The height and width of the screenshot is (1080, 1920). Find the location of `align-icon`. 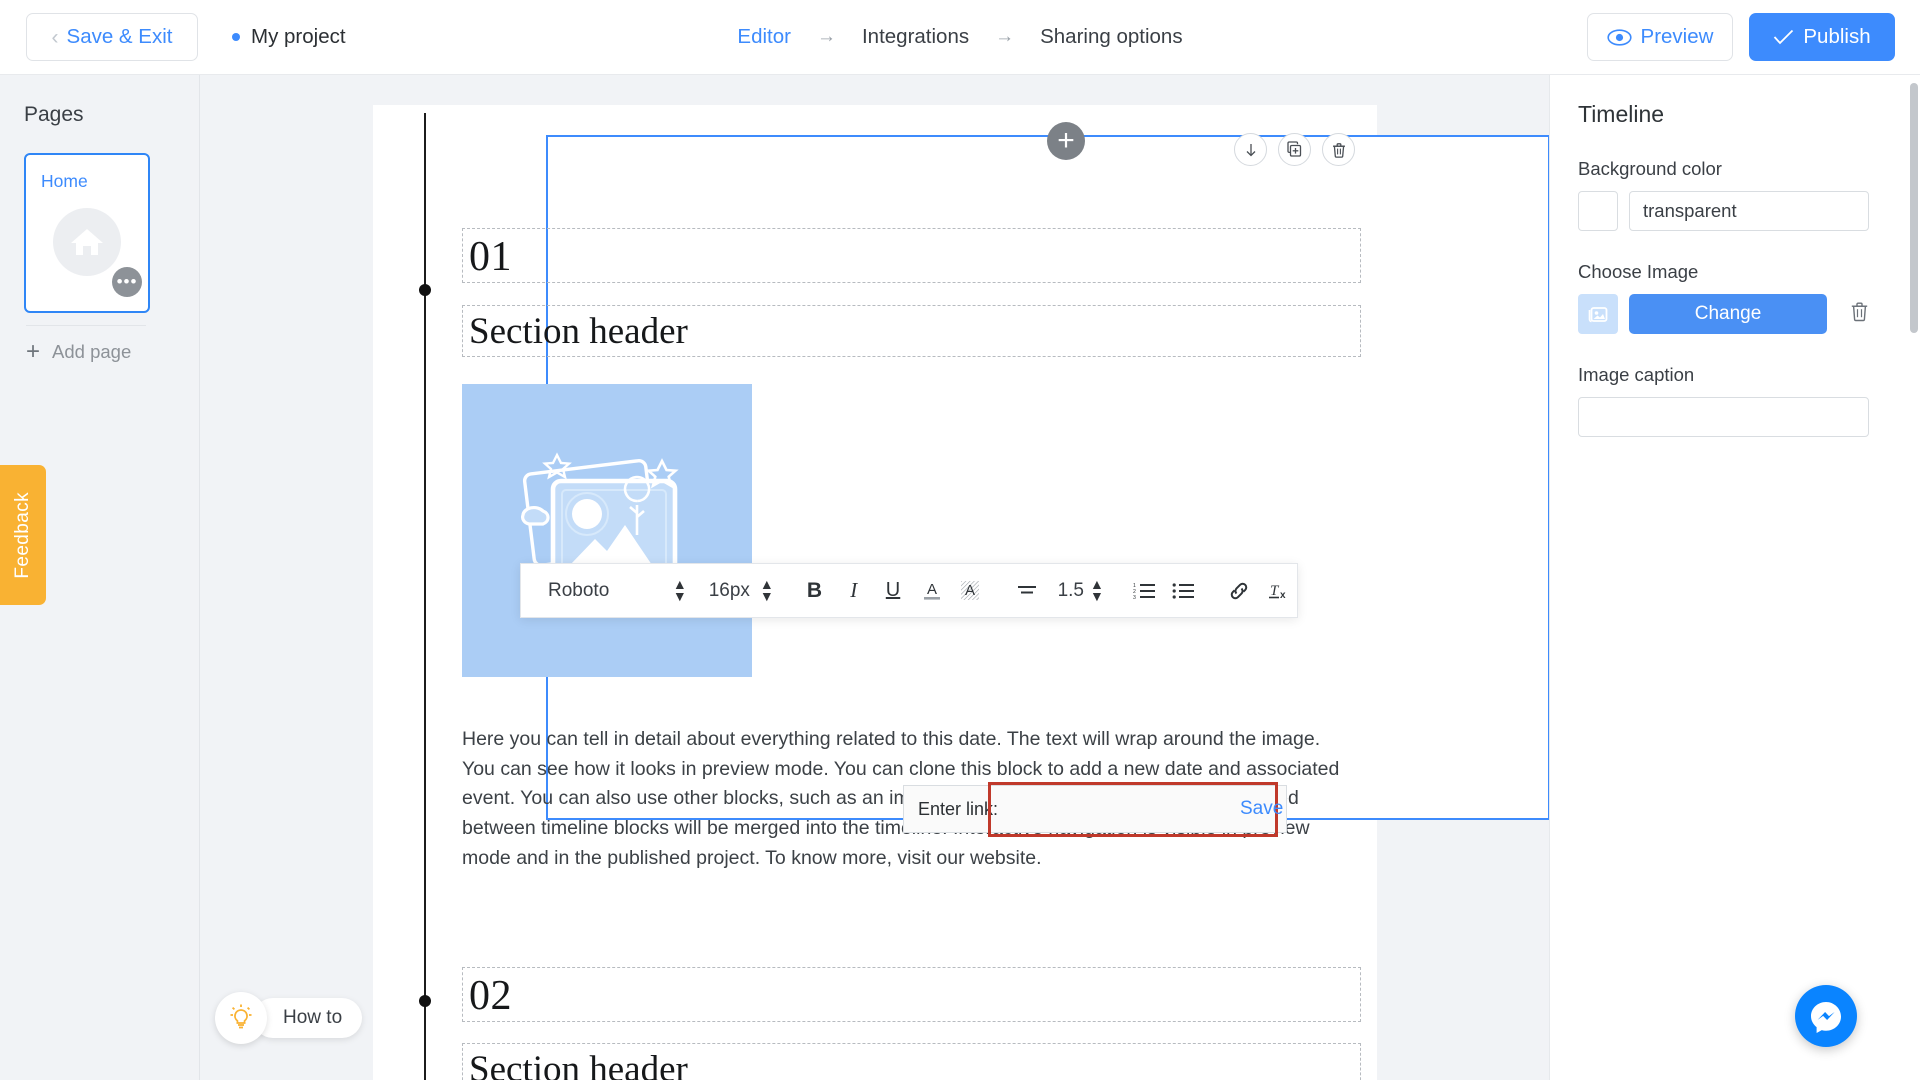

align-icon is located at coordinates (1026, 589).